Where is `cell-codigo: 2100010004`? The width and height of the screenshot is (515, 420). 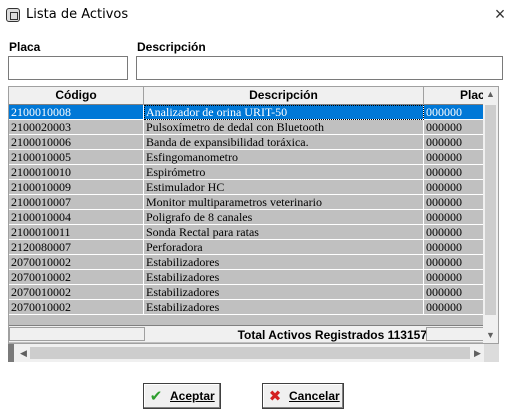
cell-codigo: 2100010004 is located at coordinates (76, 217).